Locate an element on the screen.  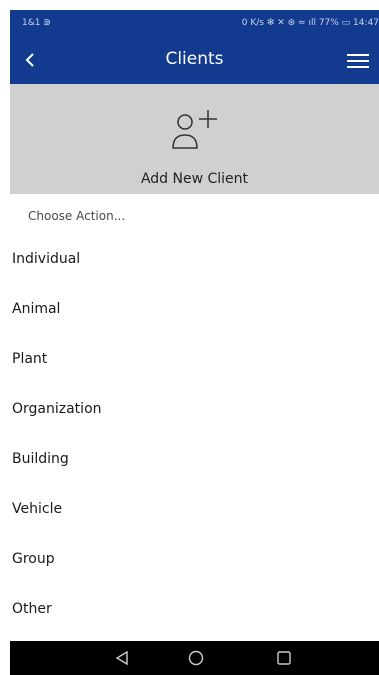
status-indicators: 0 K/s ✻ ✕ ⊛ ≈ ıll 77% ▭ 14:47 is located at coordinates (310, 23).